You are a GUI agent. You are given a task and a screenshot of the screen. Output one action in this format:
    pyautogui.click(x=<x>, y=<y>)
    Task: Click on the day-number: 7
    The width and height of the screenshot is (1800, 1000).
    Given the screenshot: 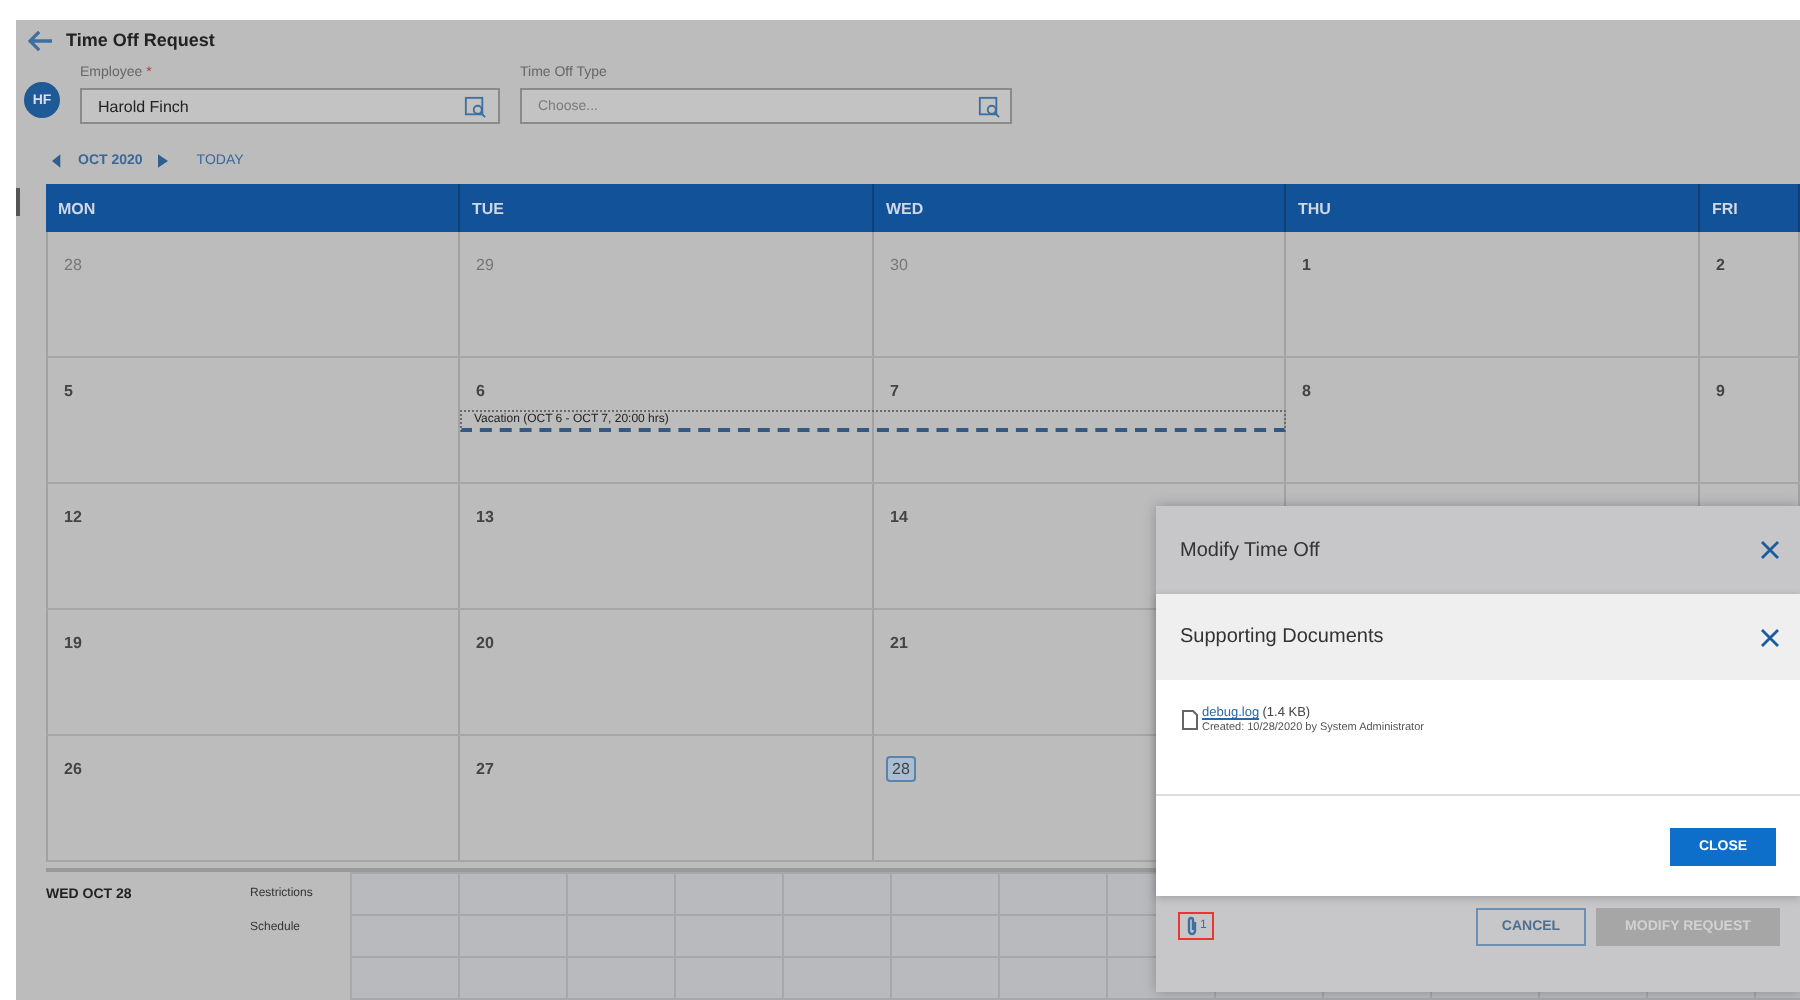 What is the action you would take?
    pyautogui.click(x=894, y=391)
    